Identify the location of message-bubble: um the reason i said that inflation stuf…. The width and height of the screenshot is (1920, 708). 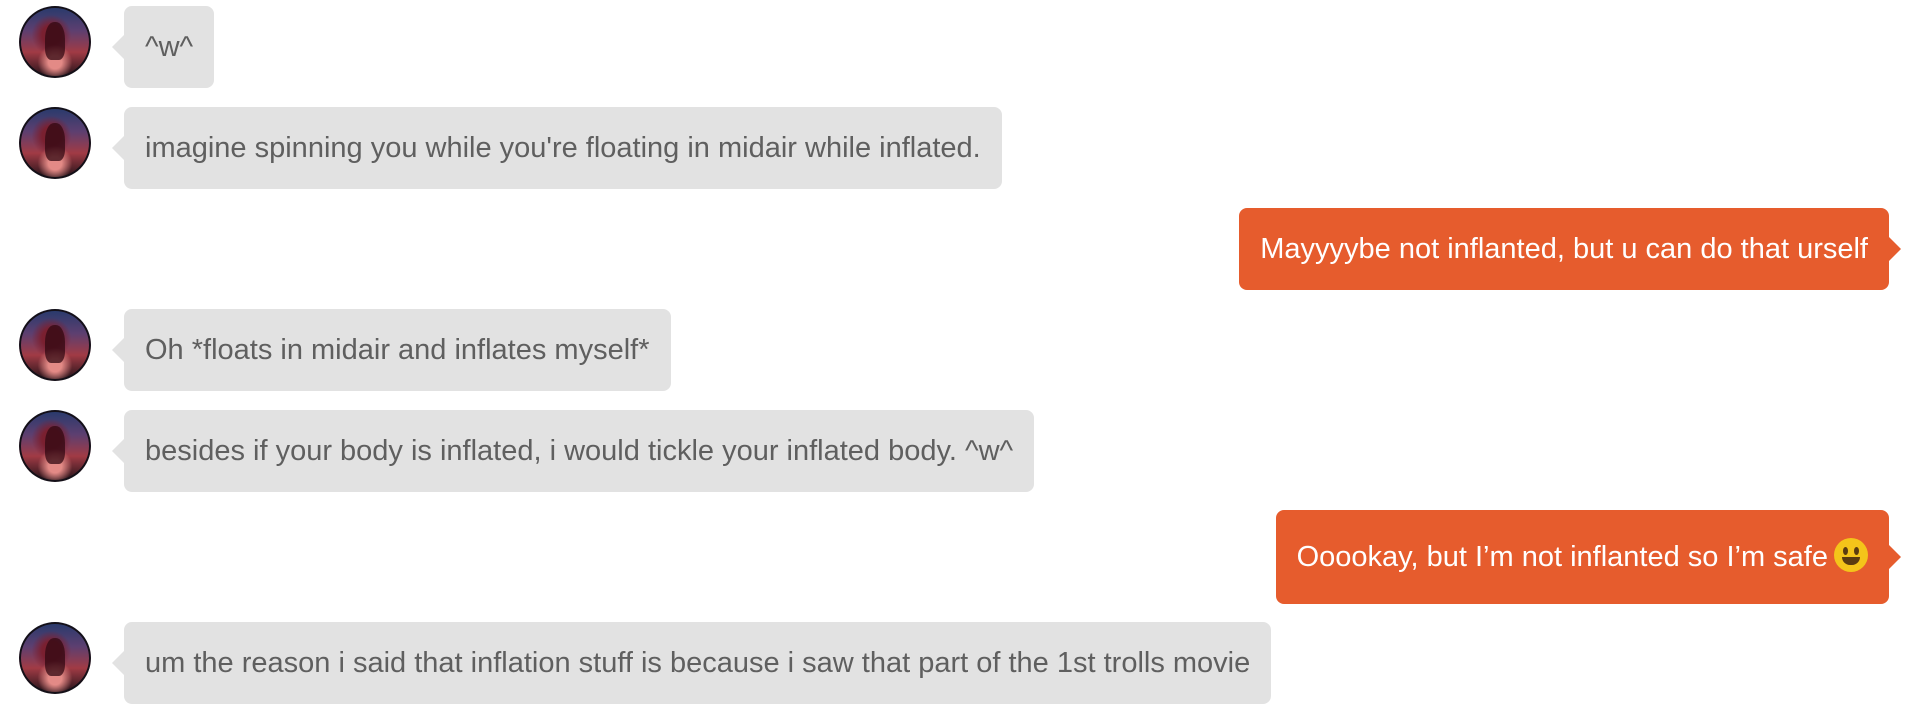
(691, 663).